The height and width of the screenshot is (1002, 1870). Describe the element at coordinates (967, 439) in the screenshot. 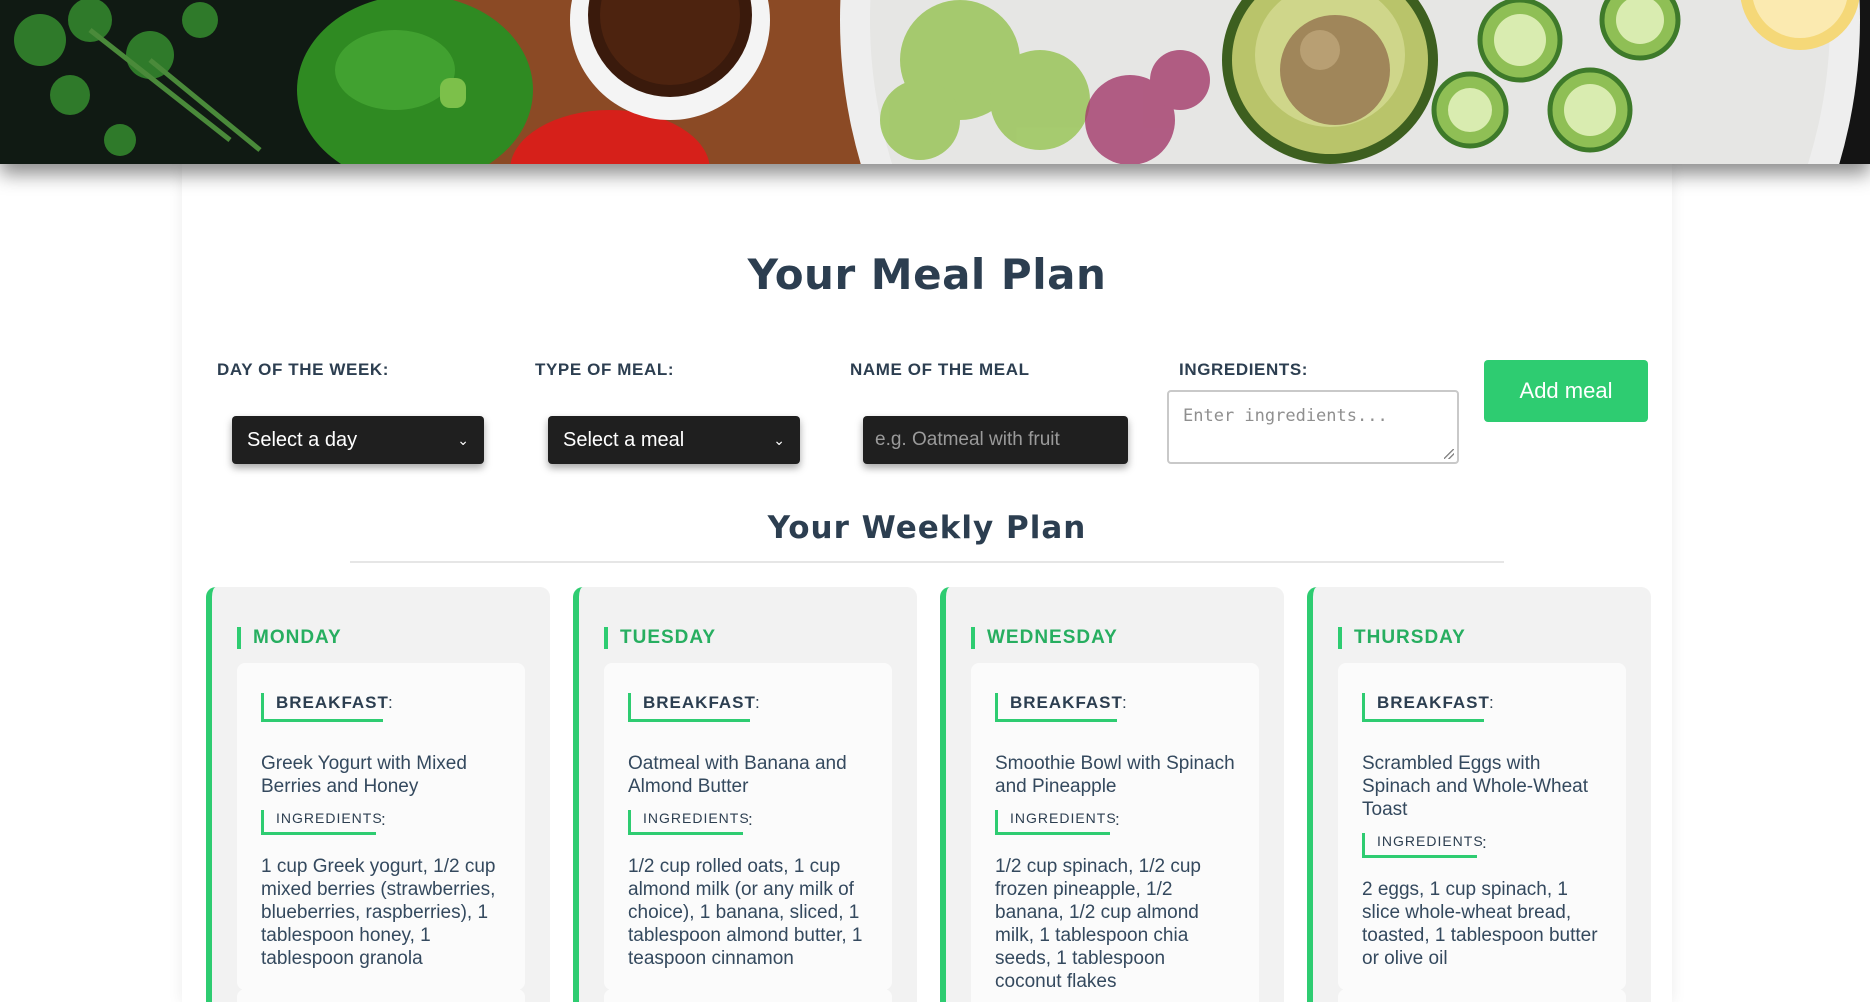

I see `meal-name-placeholder: e.g. Oatmeal with fruit` at that location.